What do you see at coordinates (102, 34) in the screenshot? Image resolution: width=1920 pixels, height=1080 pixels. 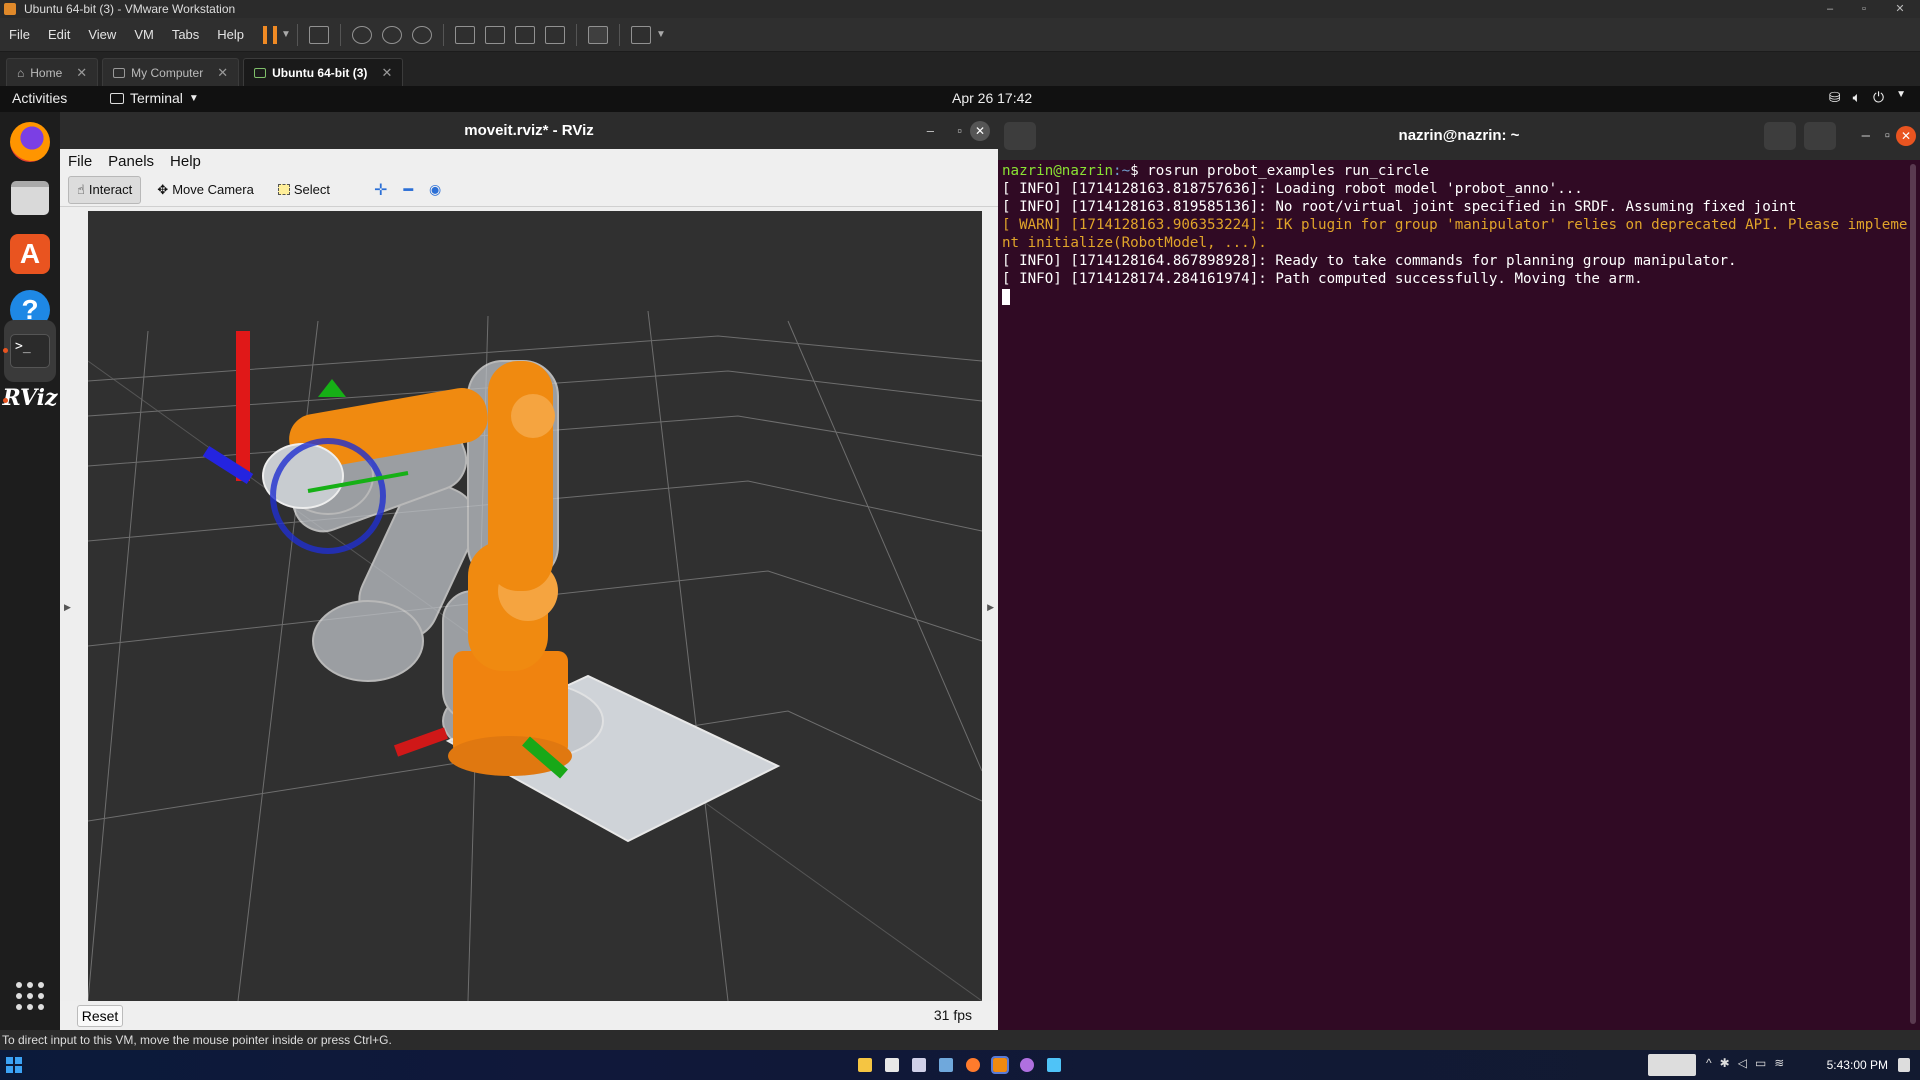 I see `vm-menu-view: View` at bounding box center [102, 34].